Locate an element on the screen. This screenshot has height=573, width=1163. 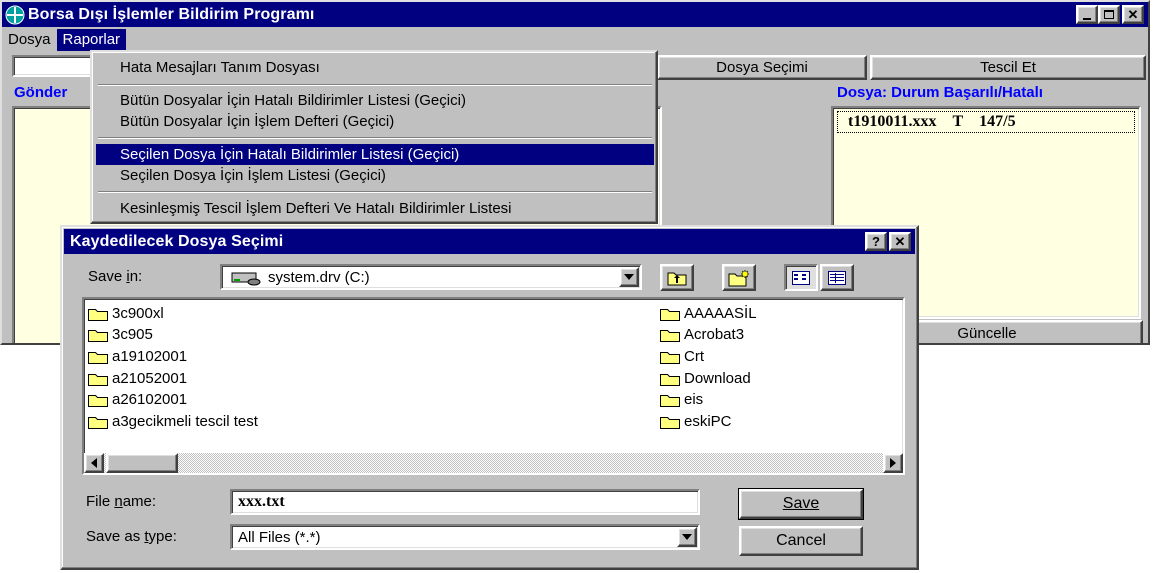
scroll-right-button is located at coordinates (893, 463).